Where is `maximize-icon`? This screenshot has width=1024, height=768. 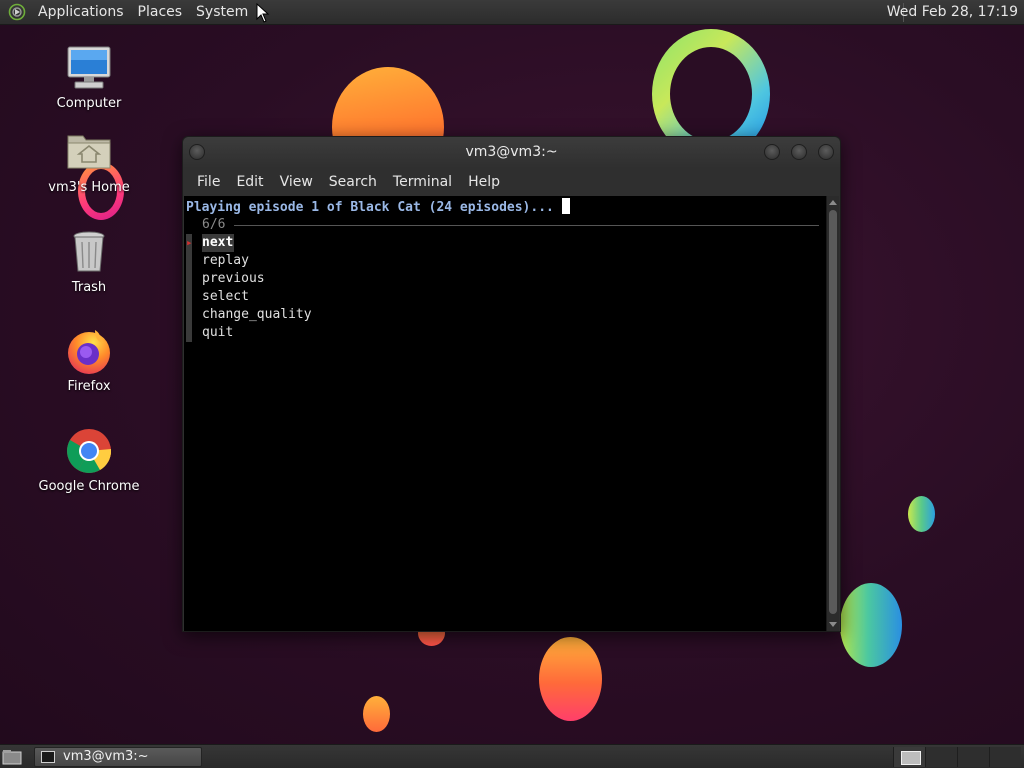
maximize-icon is located at coordinates (799, 152).